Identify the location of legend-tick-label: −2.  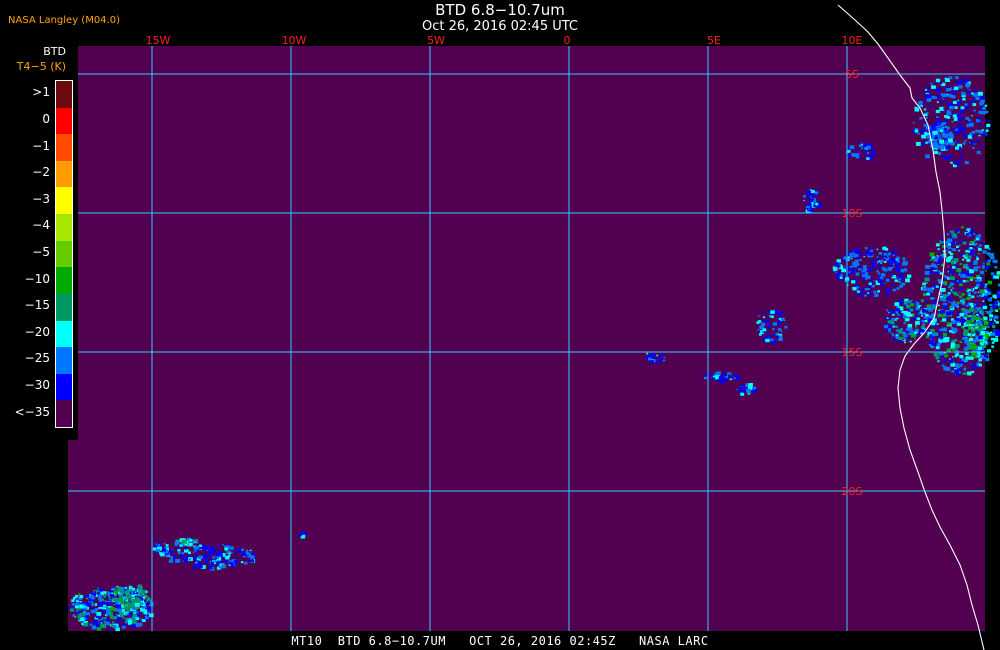
(41, 172).